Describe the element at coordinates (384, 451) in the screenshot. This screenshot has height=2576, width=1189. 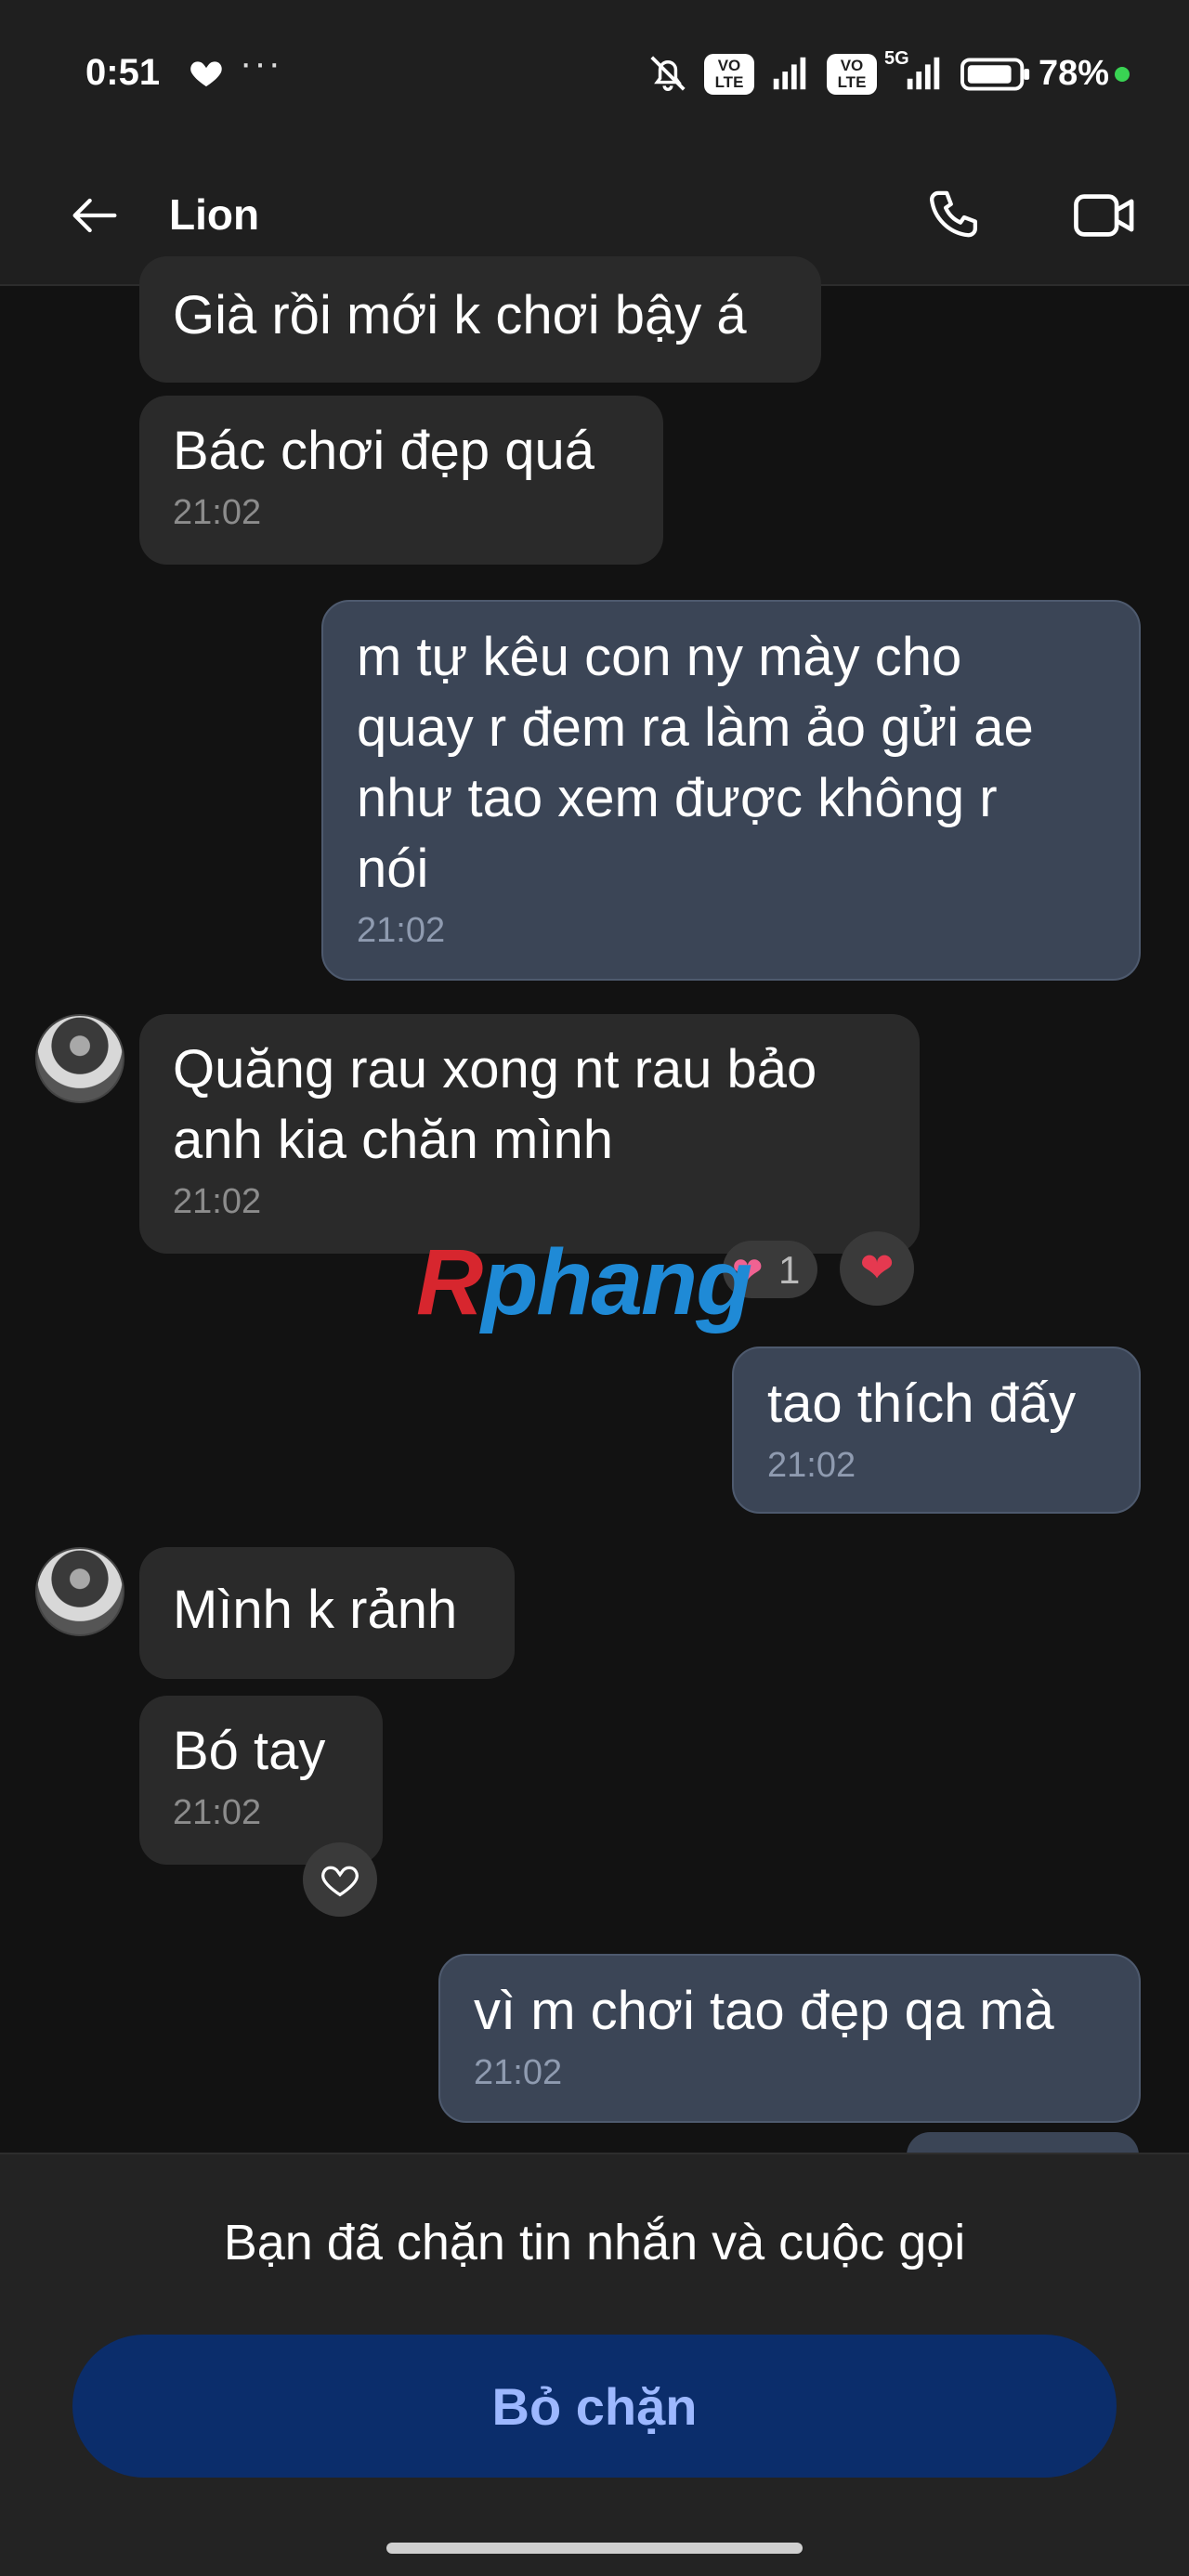
I see `message-text: Bác chơi đẹp quá` at that location.